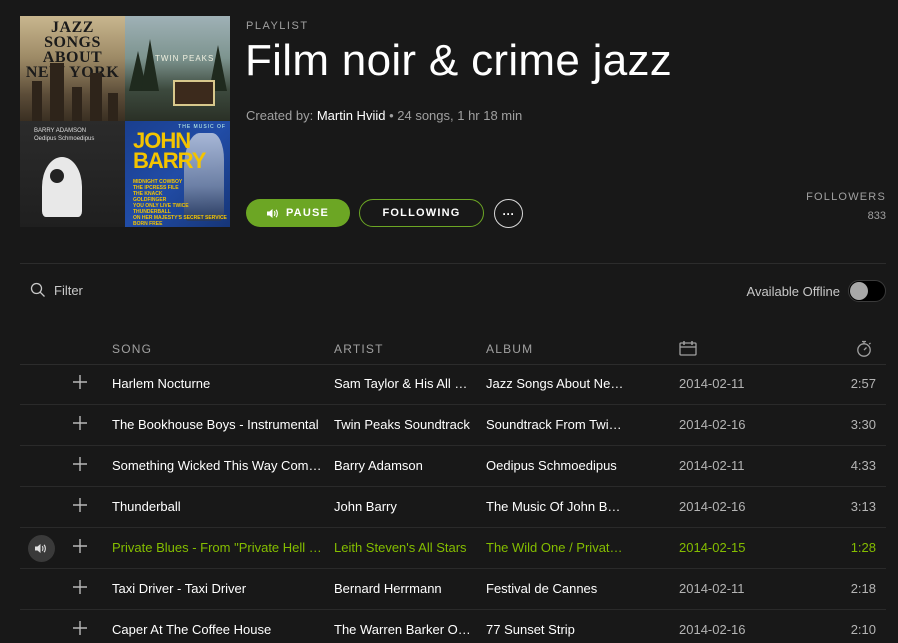 The width and height of the screenshot is (898, 643). What do you see at coordinates (863, 506) in the screenshot?
I see `track-duration: 3:13` at bounding box center [863, 506].